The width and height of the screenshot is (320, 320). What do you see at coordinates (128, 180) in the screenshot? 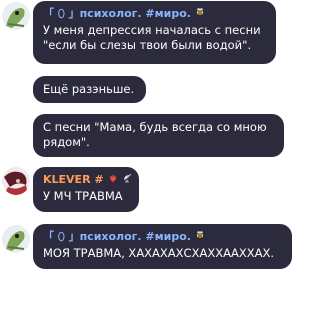
I see `satellite-dish-icon` at bounding box center [128, 180].